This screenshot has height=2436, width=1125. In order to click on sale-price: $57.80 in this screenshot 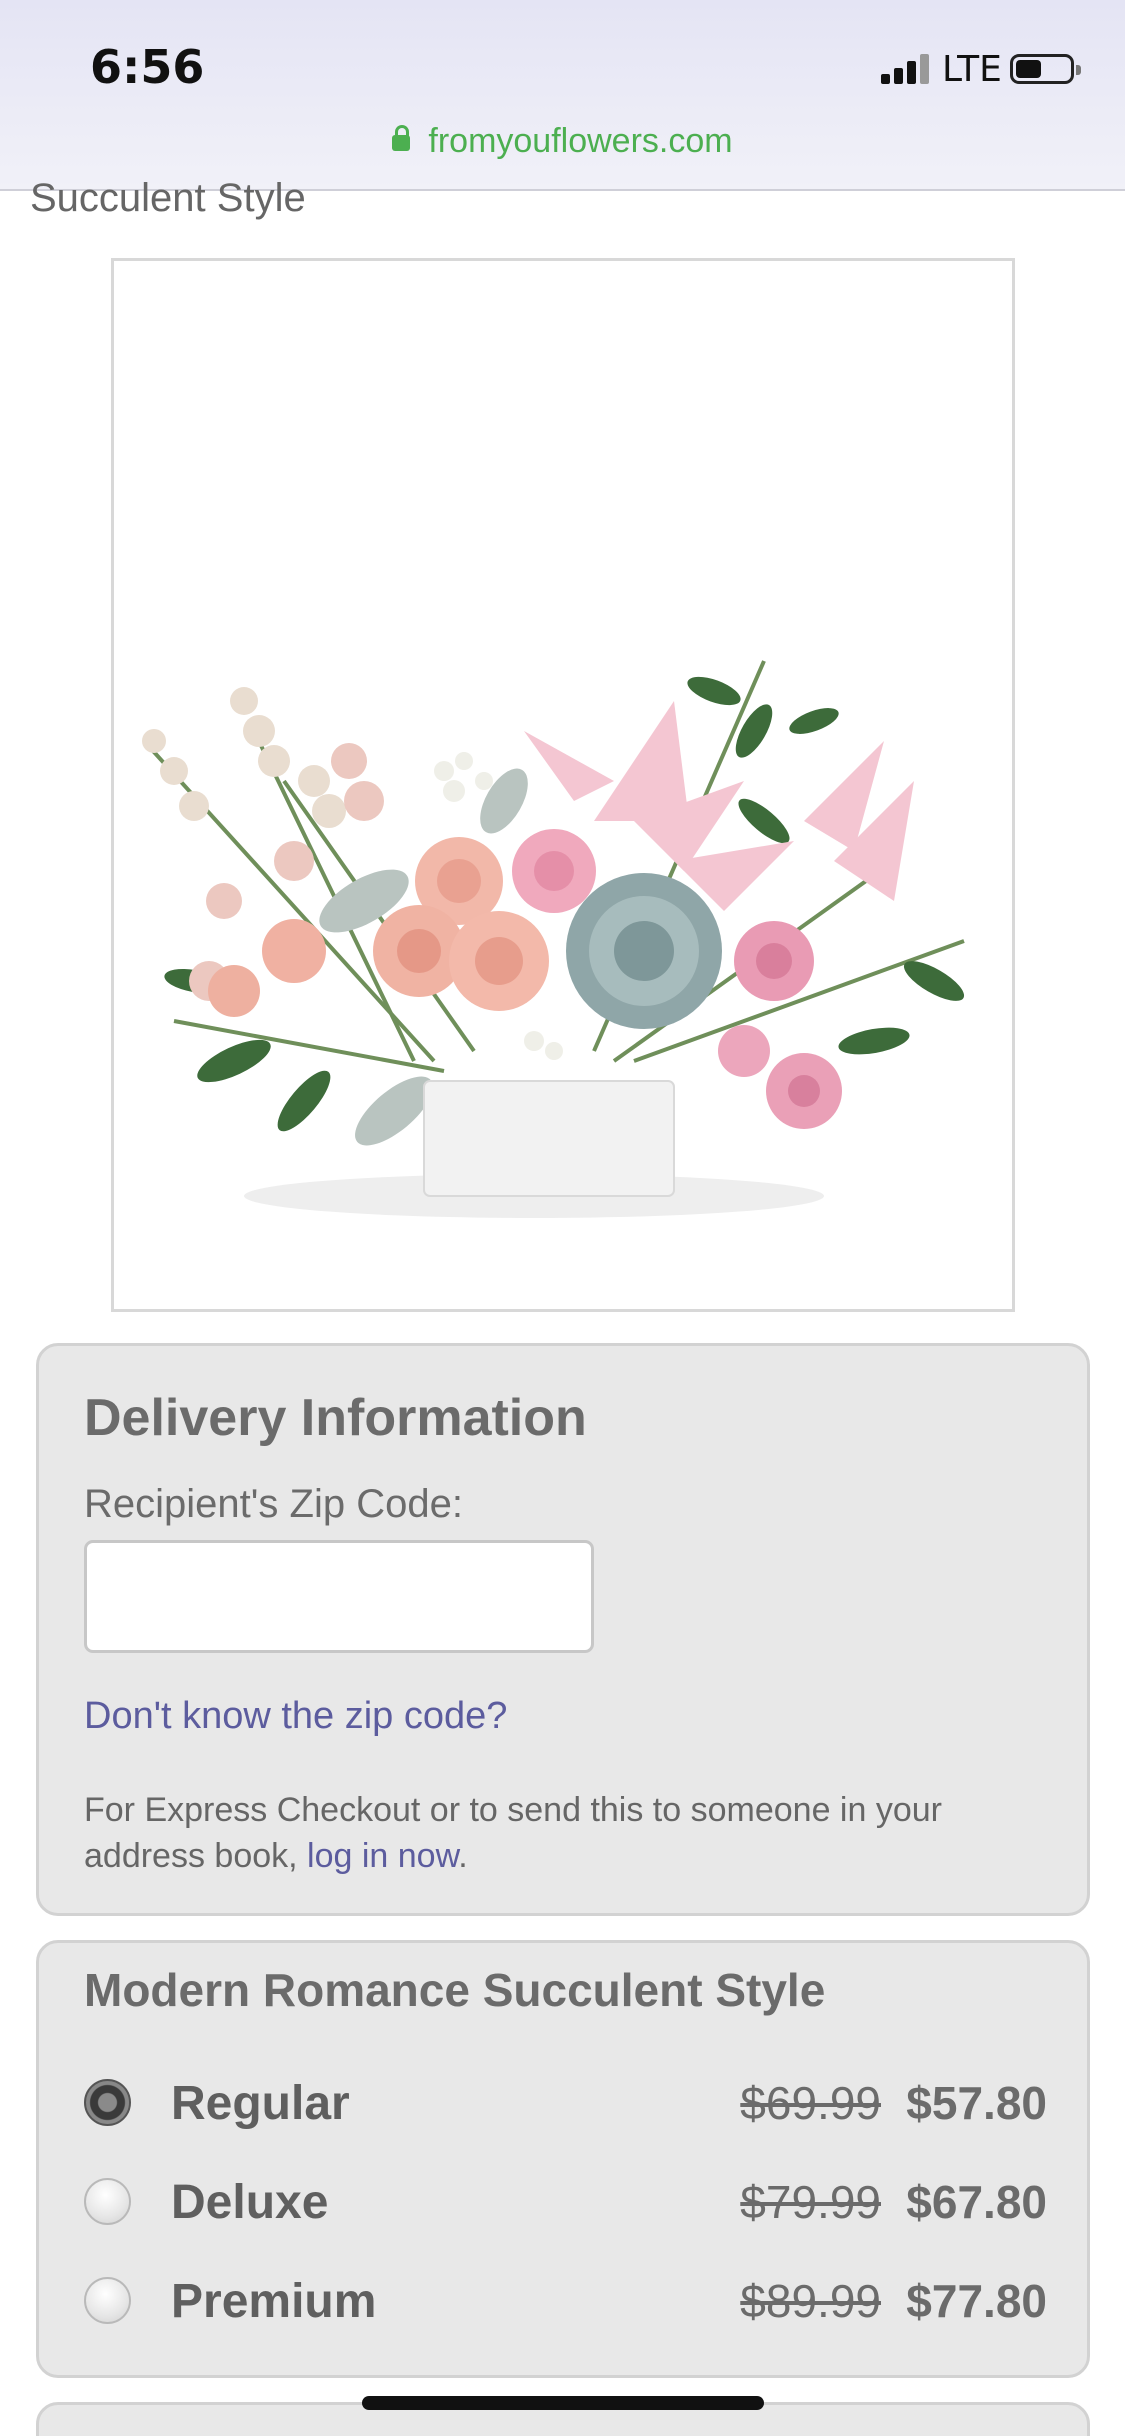, I will do `click(976, 2103)`.